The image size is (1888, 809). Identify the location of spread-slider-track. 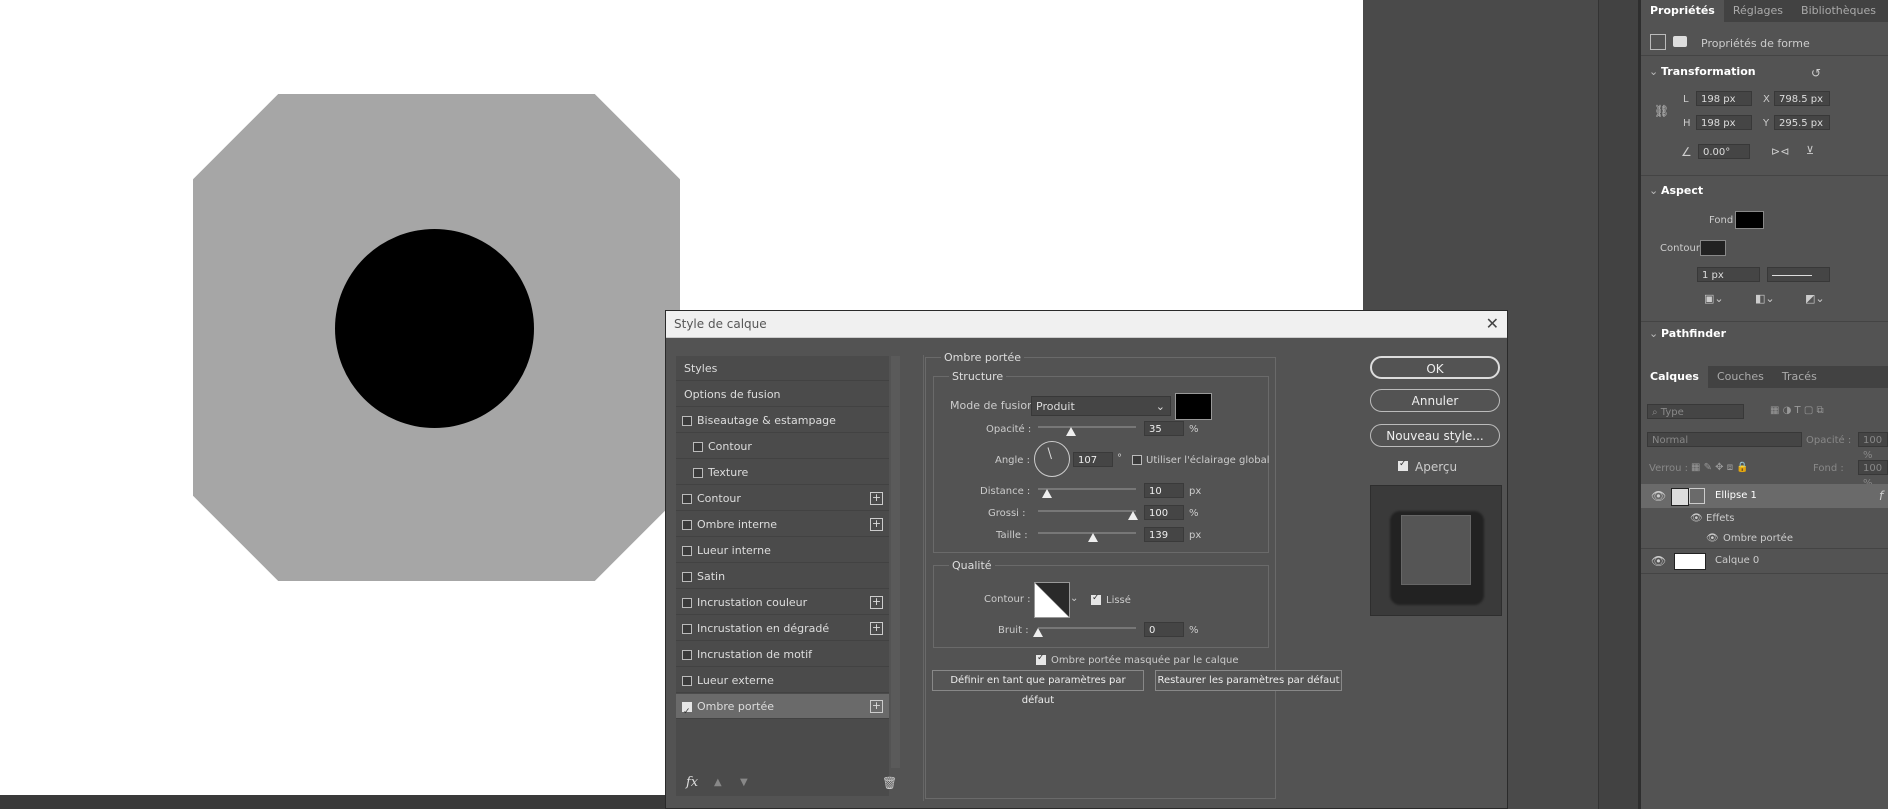
(1087, 511).